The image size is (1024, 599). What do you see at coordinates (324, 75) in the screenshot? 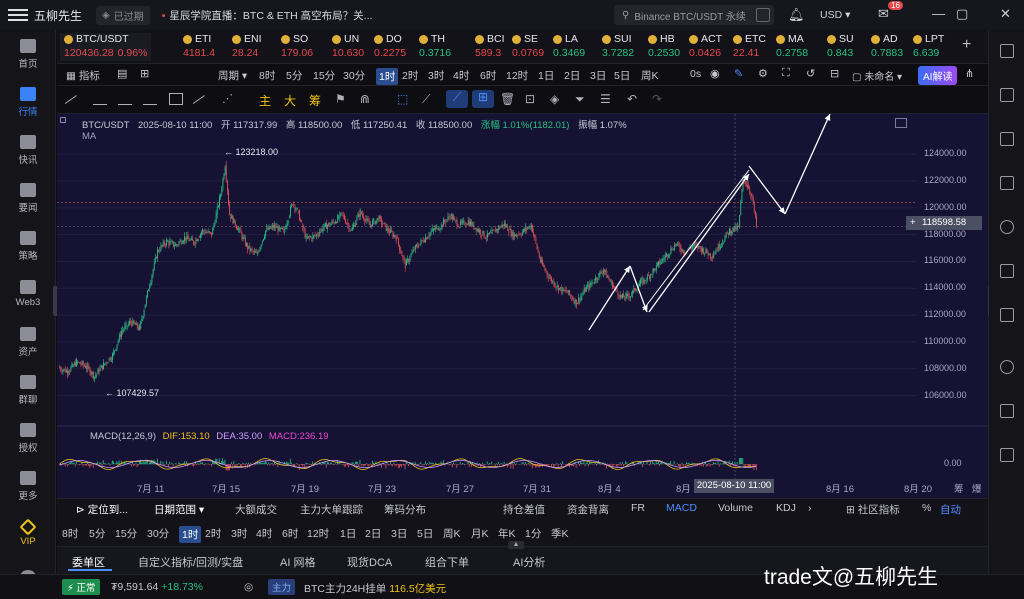
I see `timeframe-2: 15分` at bounding box center [324, 75].